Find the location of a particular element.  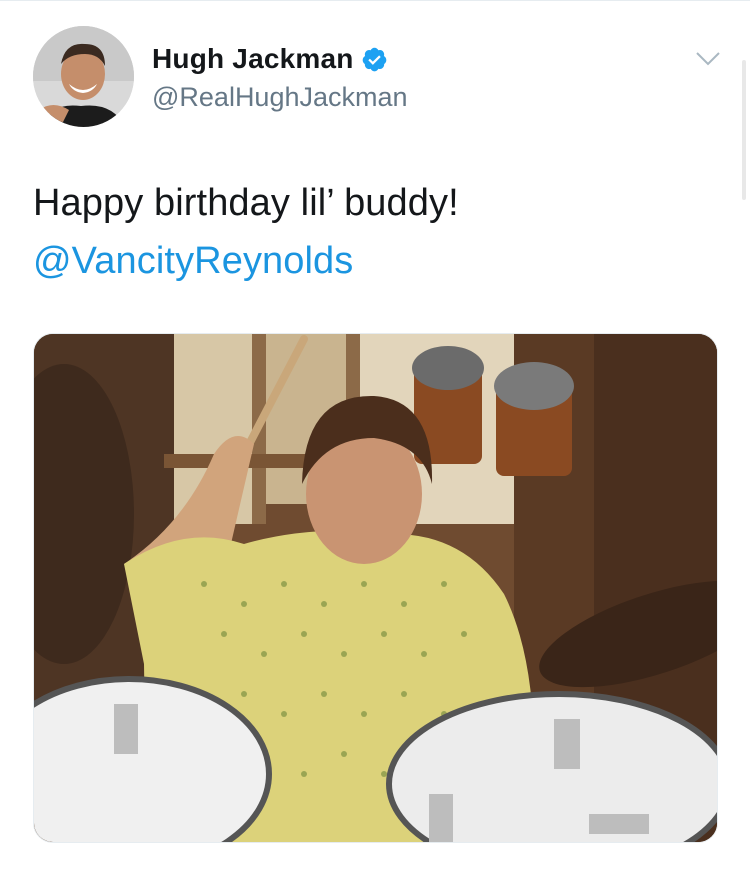

author-name: Hugh Jackman is located at coordinates (253, 59).